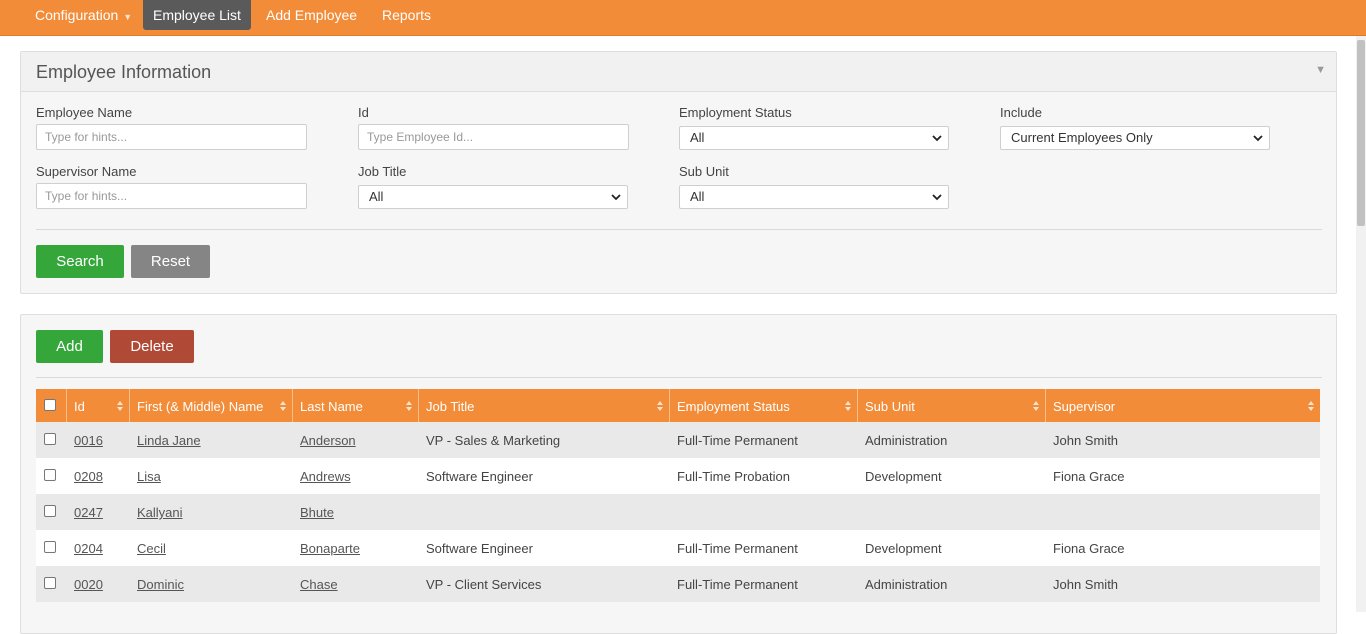 Image resolution: width=1366 pixels, height=634 pixels. I want to click on column-header-job-title: Job Title, so click(544, 405).